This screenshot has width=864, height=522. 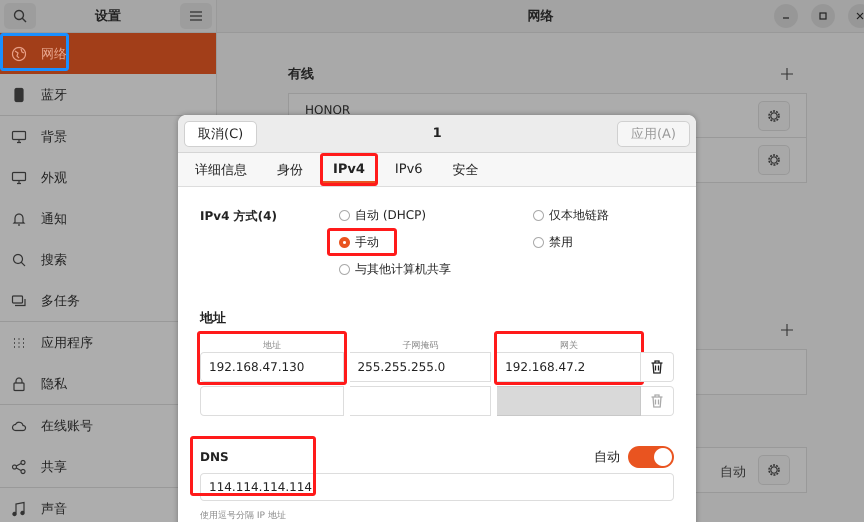 What do you see at coordinates (571, 215) in the screenshot?
I see `radio-option: 仅本地链路` at bounding box center [571, 215].